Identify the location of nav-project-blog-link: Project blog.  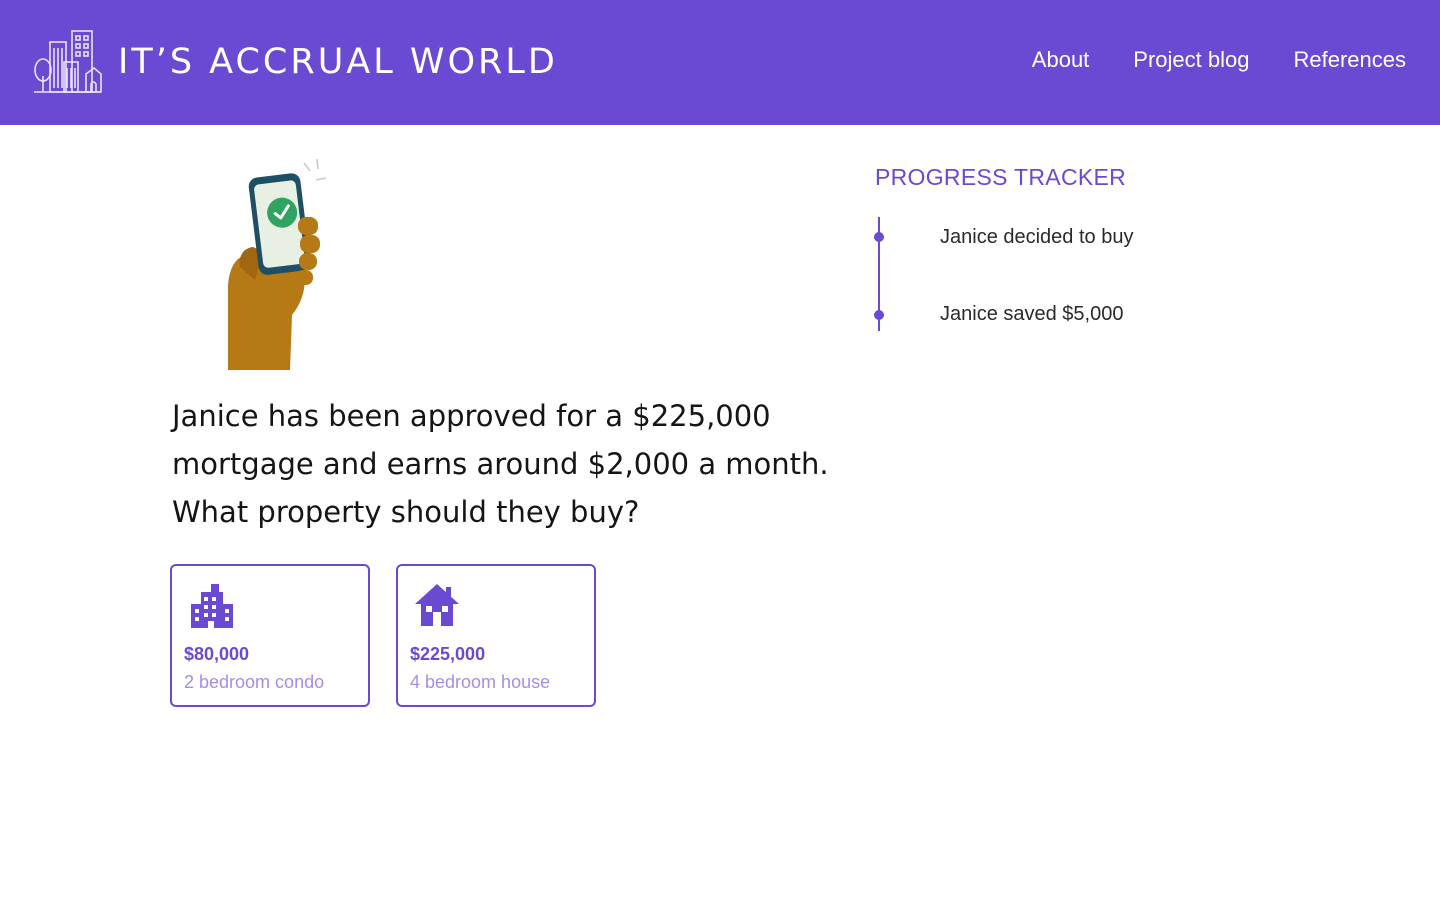
(1191, 60).